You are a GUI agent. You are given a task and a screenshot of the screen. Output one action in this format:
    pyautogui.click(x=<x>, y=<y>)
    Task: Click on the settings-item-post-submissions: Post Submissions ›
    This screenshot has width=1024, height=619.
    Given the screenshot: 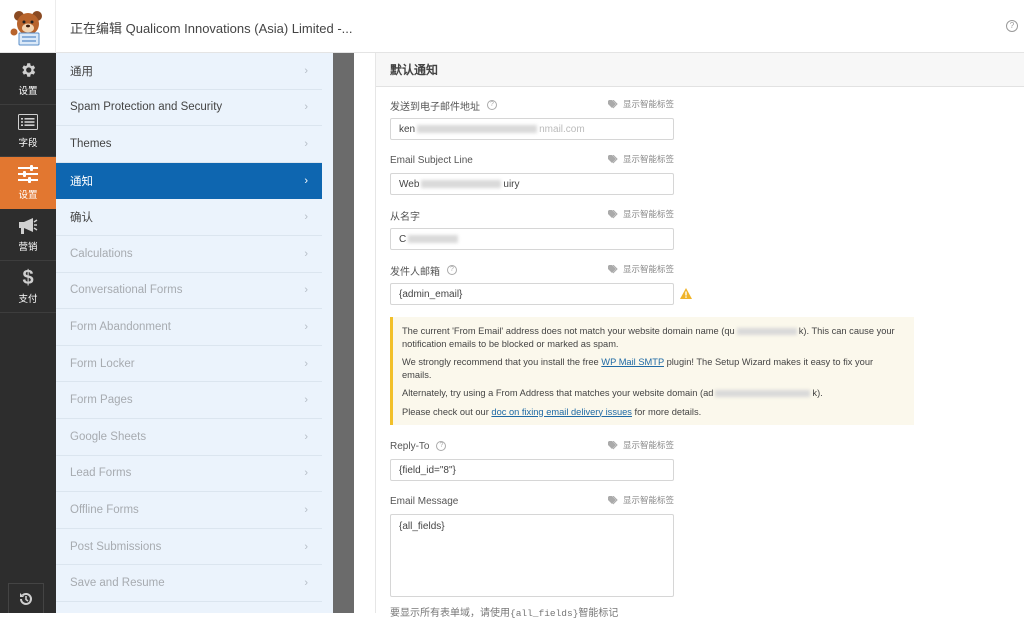 What is the action you would take?
    pyautogui.click(x=189, y=547)
    